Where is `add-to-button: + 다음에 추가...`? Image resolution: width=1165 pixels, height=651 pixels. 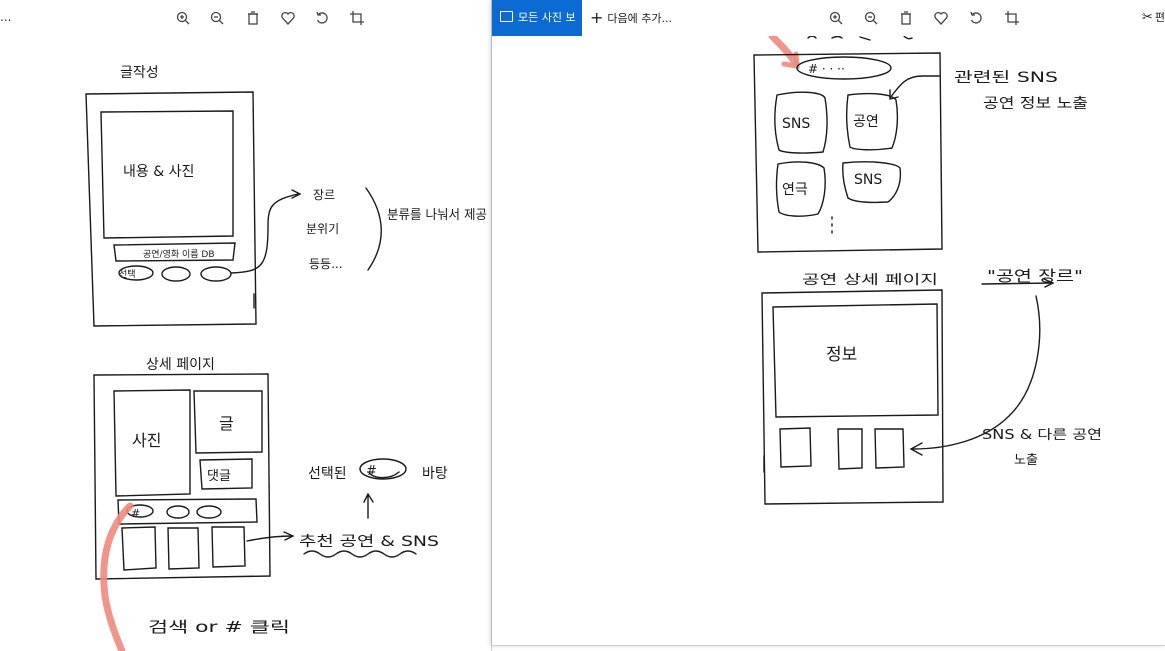 add-to-button: + 다음에 추가... is located at coordinates (631, 18).